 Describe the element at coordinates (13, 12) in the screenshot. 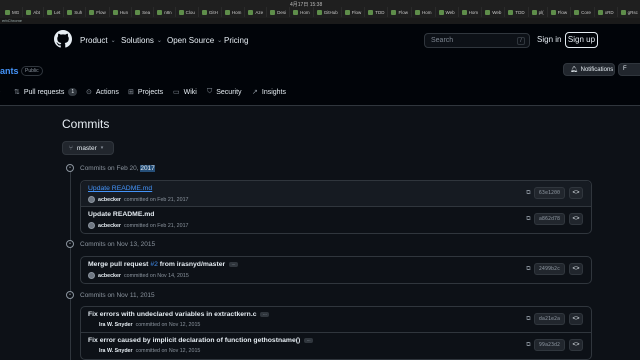

I see `browser-tab: MG` at that location.